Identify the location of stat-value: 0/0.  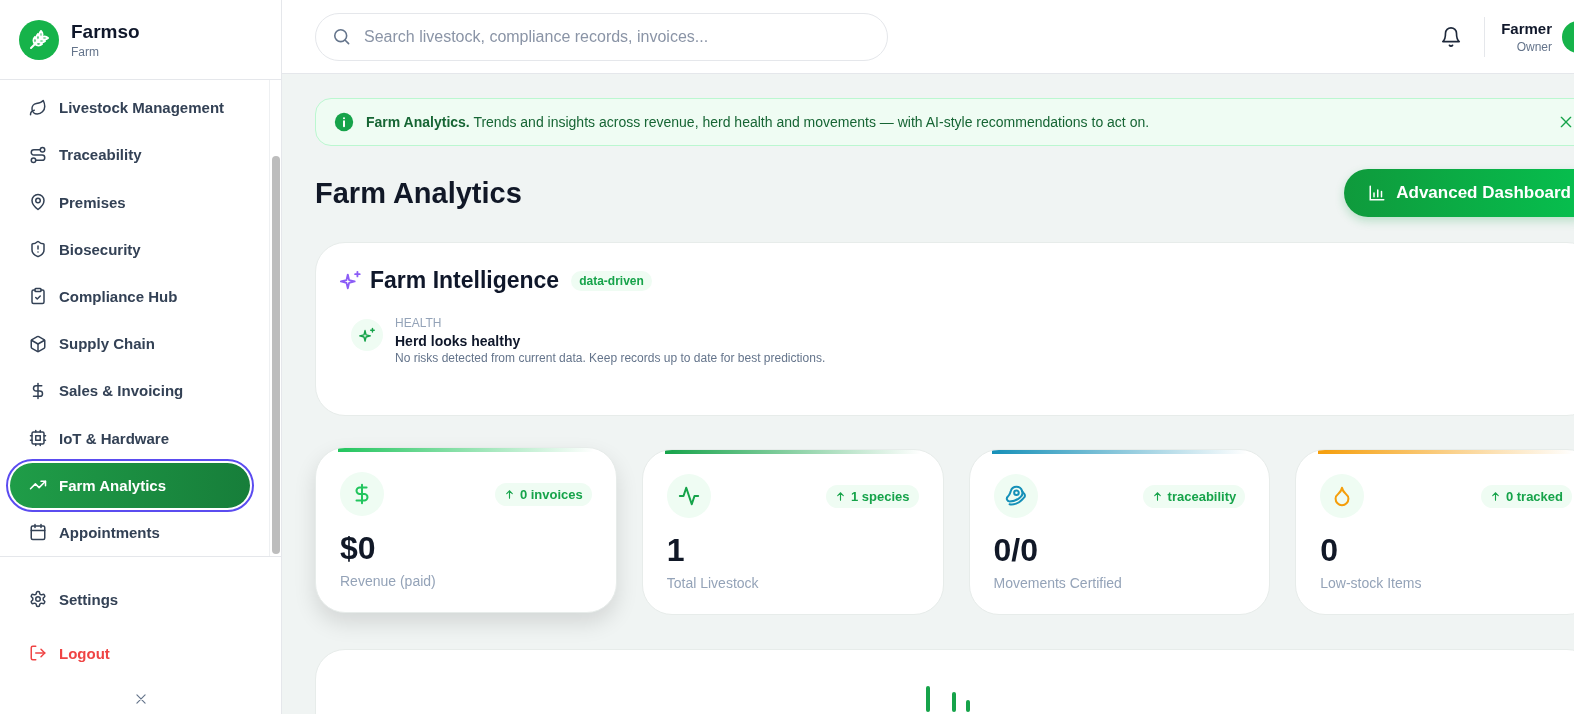
(1016, 550).